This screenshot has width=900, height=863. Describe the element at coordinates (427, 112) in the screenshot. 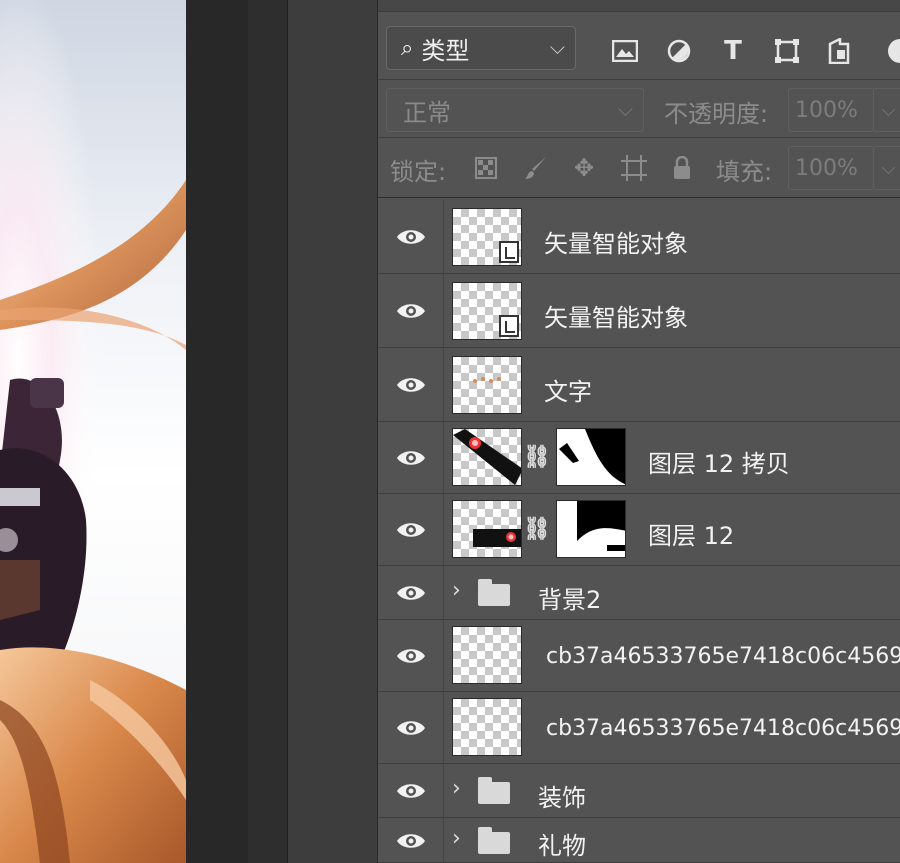

I see `blend-mode-value: 正常` at that location.